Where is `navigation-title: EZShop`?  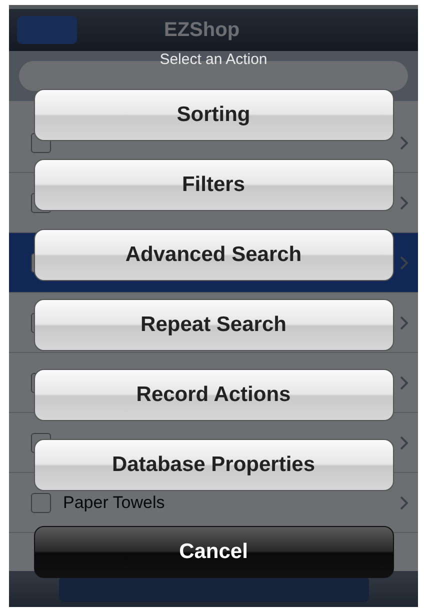
navigation-title: EZShop is located at coordinates (202, 30).